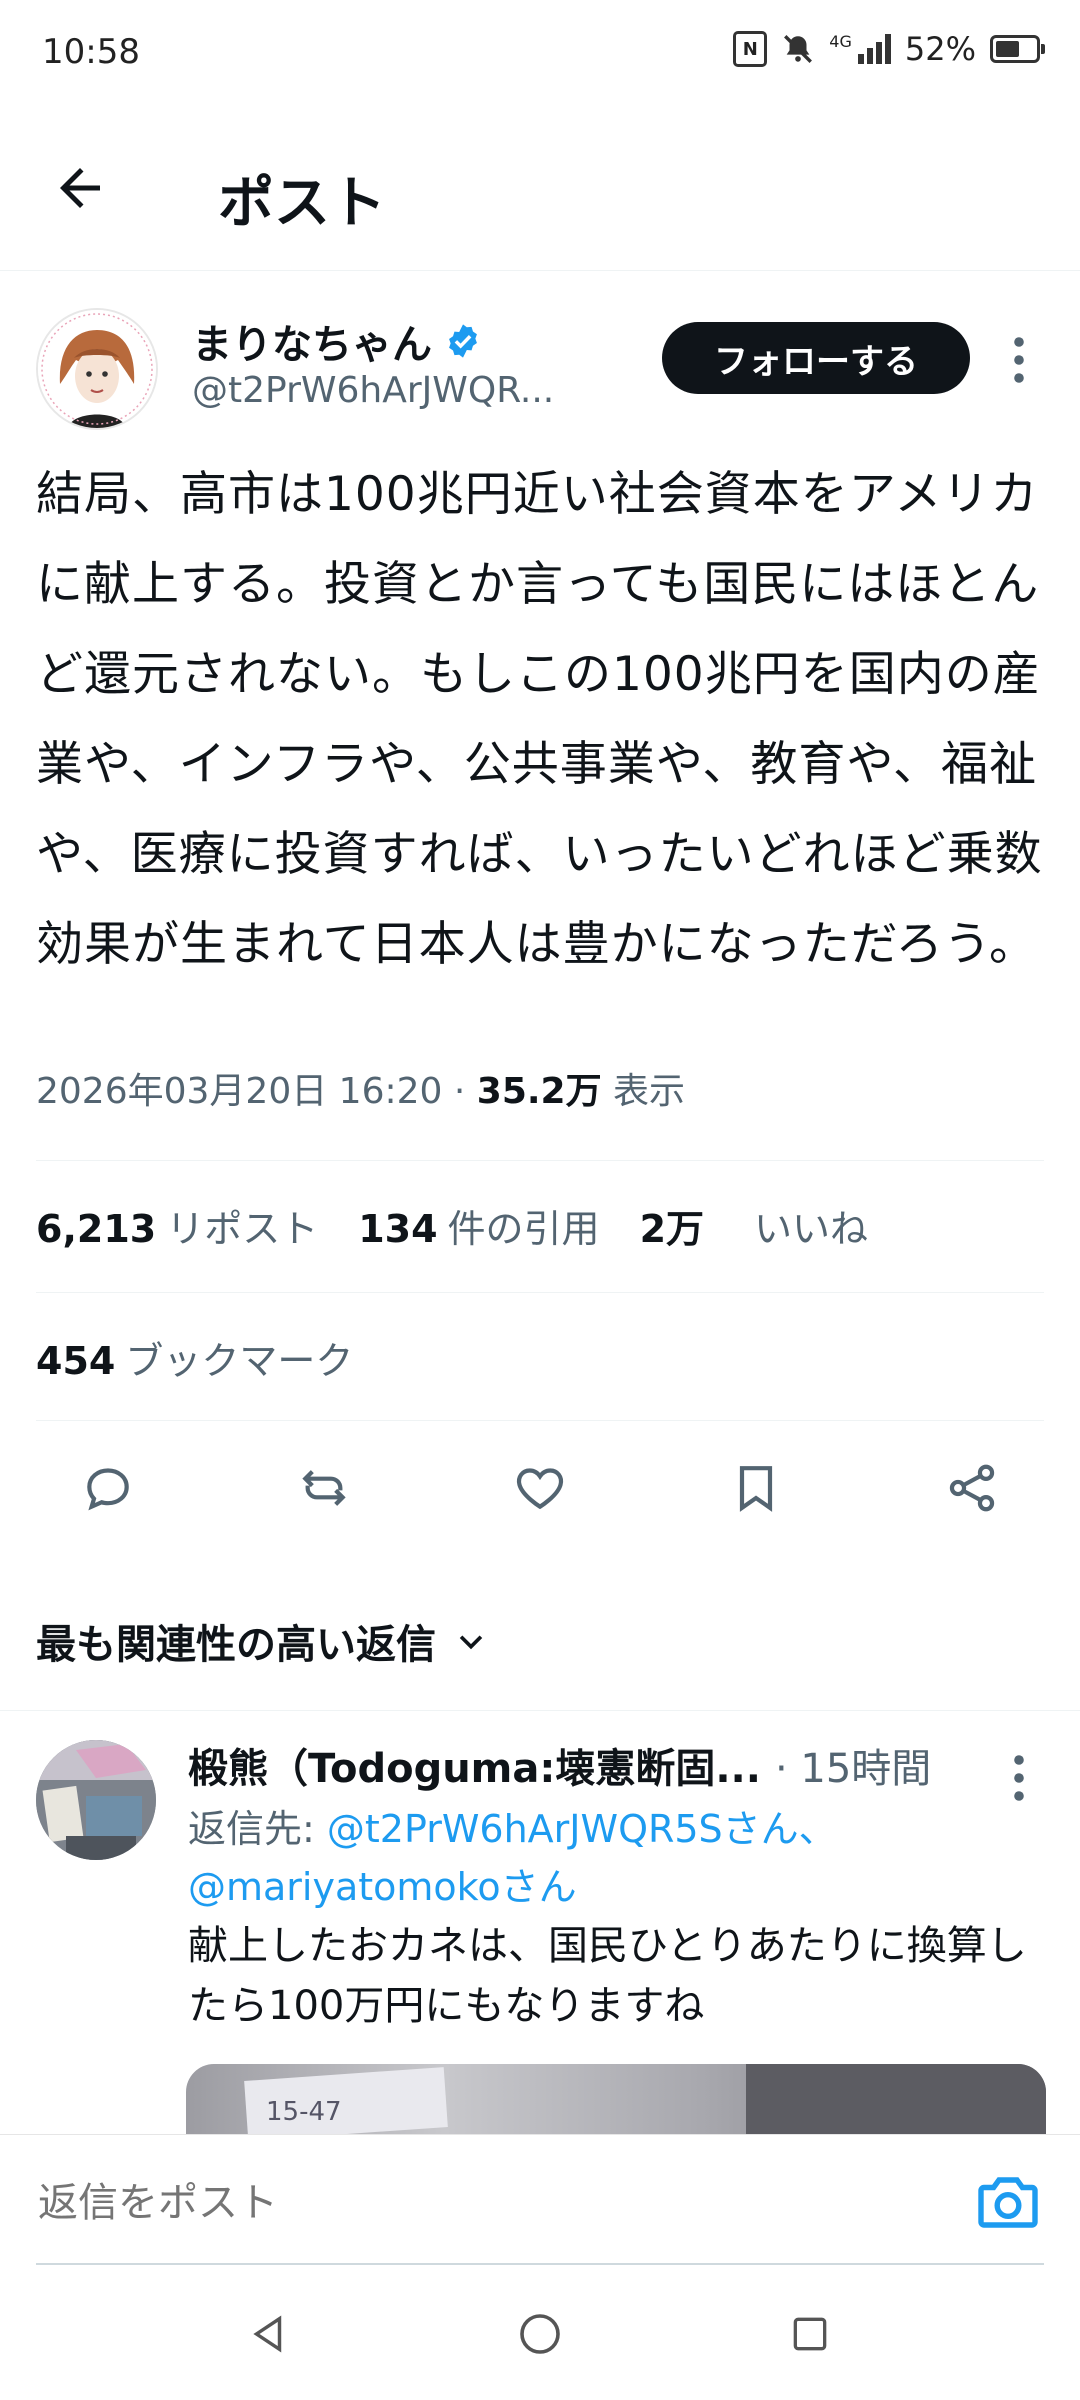  I want to click on reply-to-link-1: @t2PrW6hArJWQR5Sさん、, so click(582, 1829).